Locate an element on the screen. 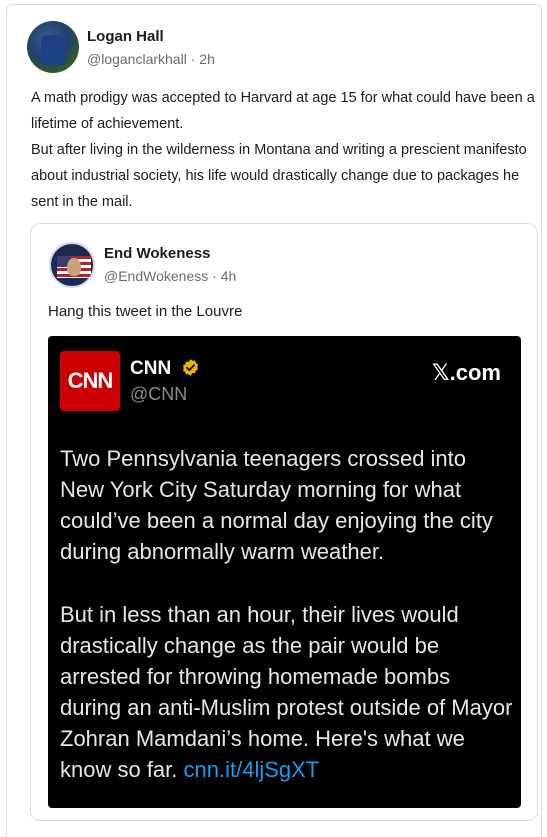 This screenshot has height=837, width=547. quoted-author-avatar is located at coordinates (72, 265).